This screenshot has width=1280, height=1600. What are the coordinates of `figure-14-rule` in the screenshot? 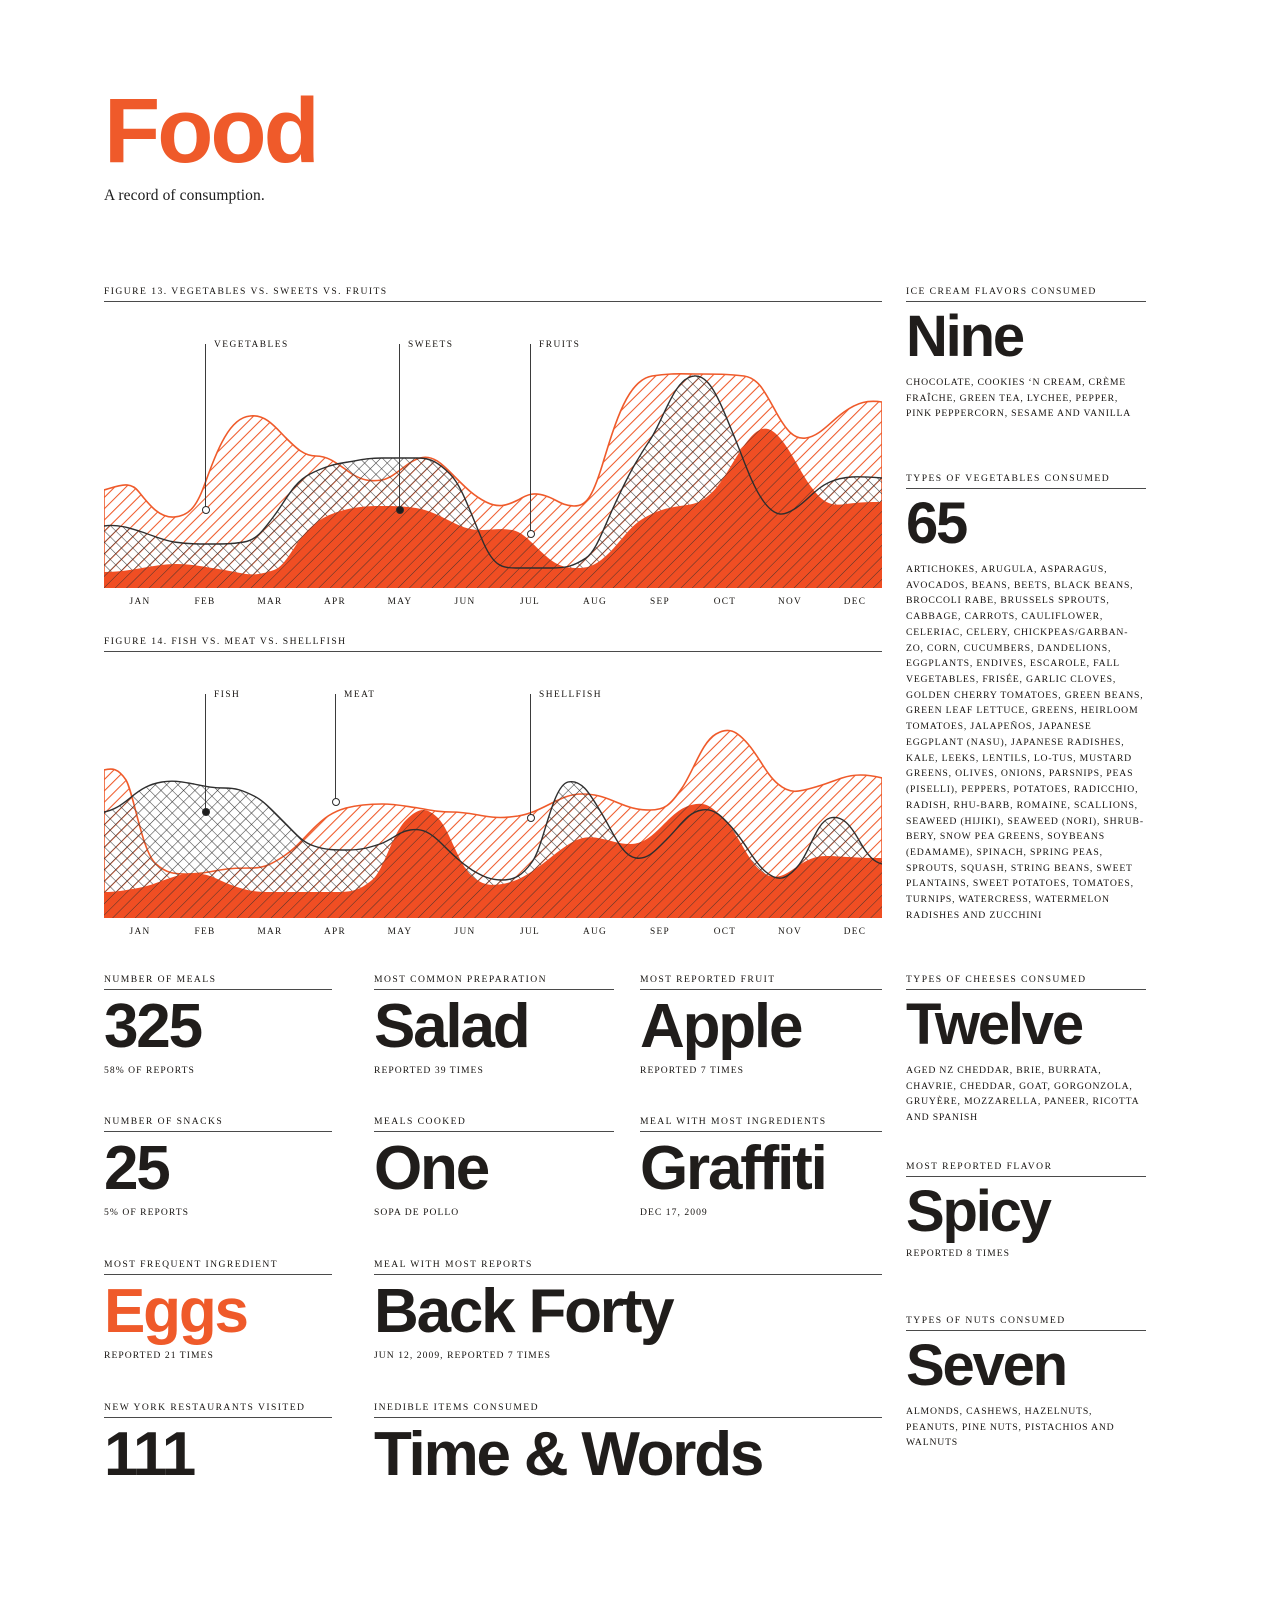 It's located at (493, 651).